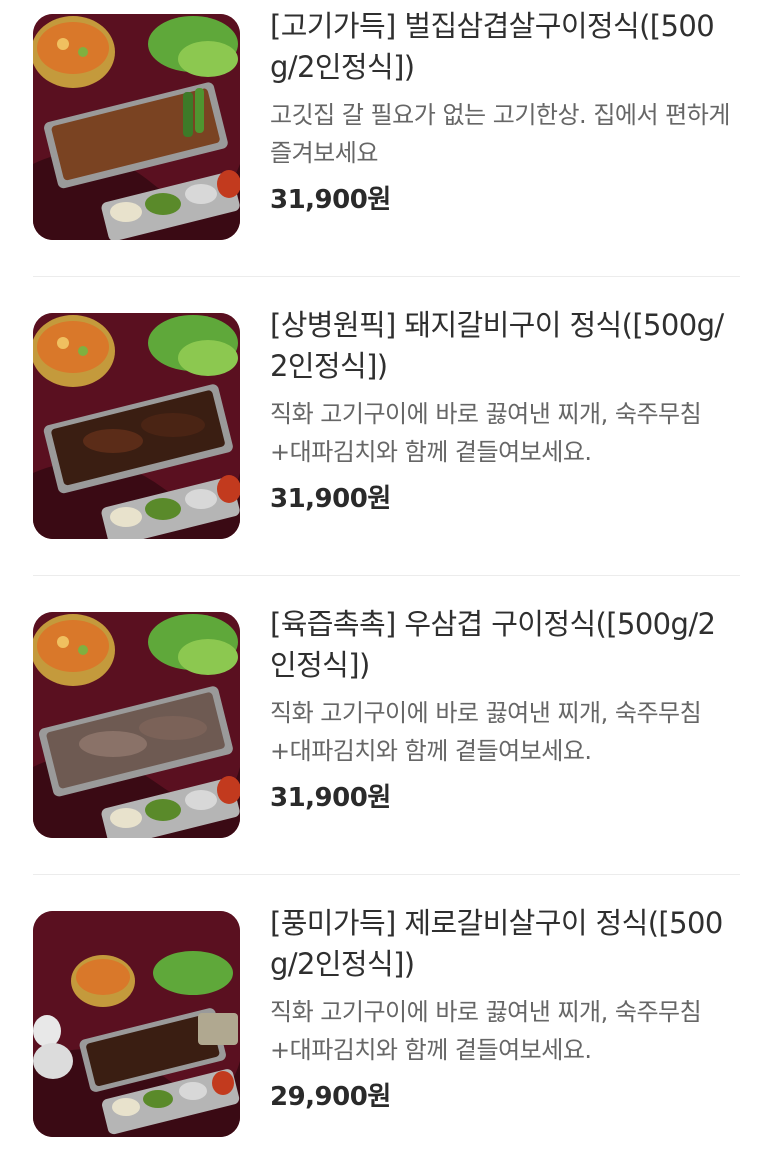 Image resolution: width=773 pixels, height=1154 pixels. What do you see at coordinates (500, 134) in the screenshot?
I see `menu-item-description: 고깃집 갈 필요가 없는 고기한상. 집에서 편하게 즐겨보세요` at bounding box center [500, 134].